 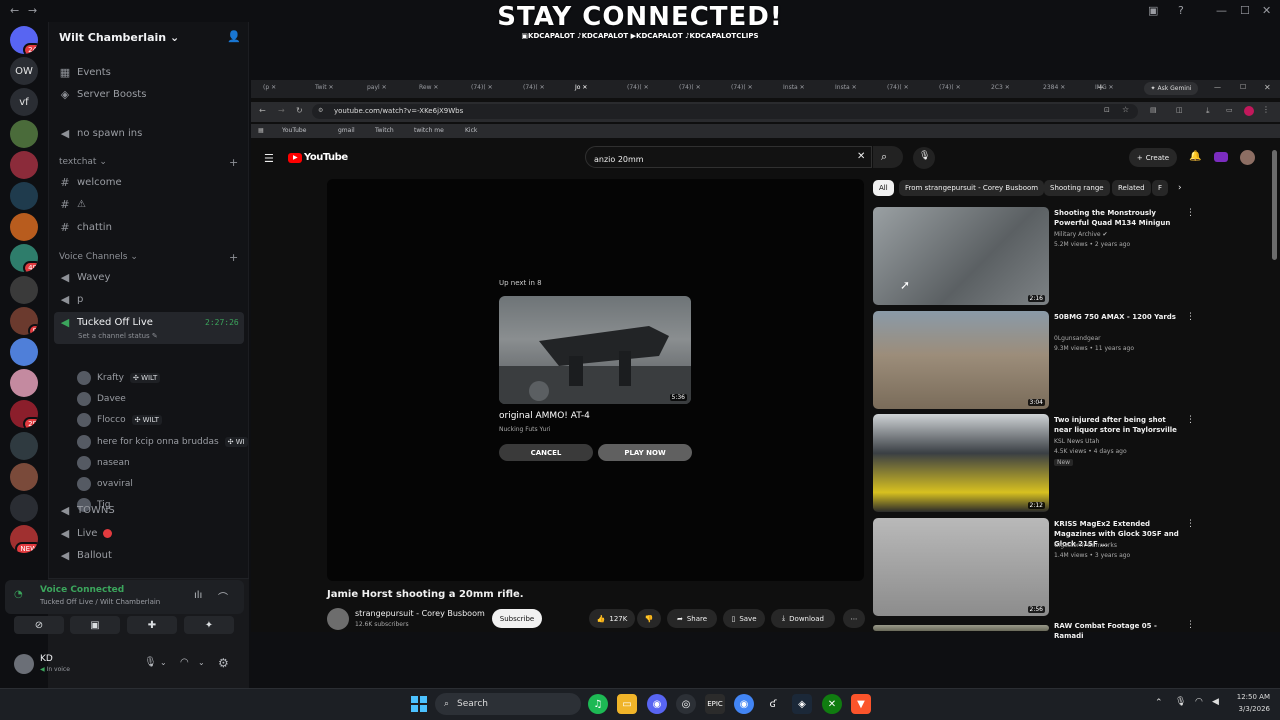 What do you see at coordinates (1153, 157) in the screenshot?
I see `create-button: + Create` at bounding box center [1153, 157].